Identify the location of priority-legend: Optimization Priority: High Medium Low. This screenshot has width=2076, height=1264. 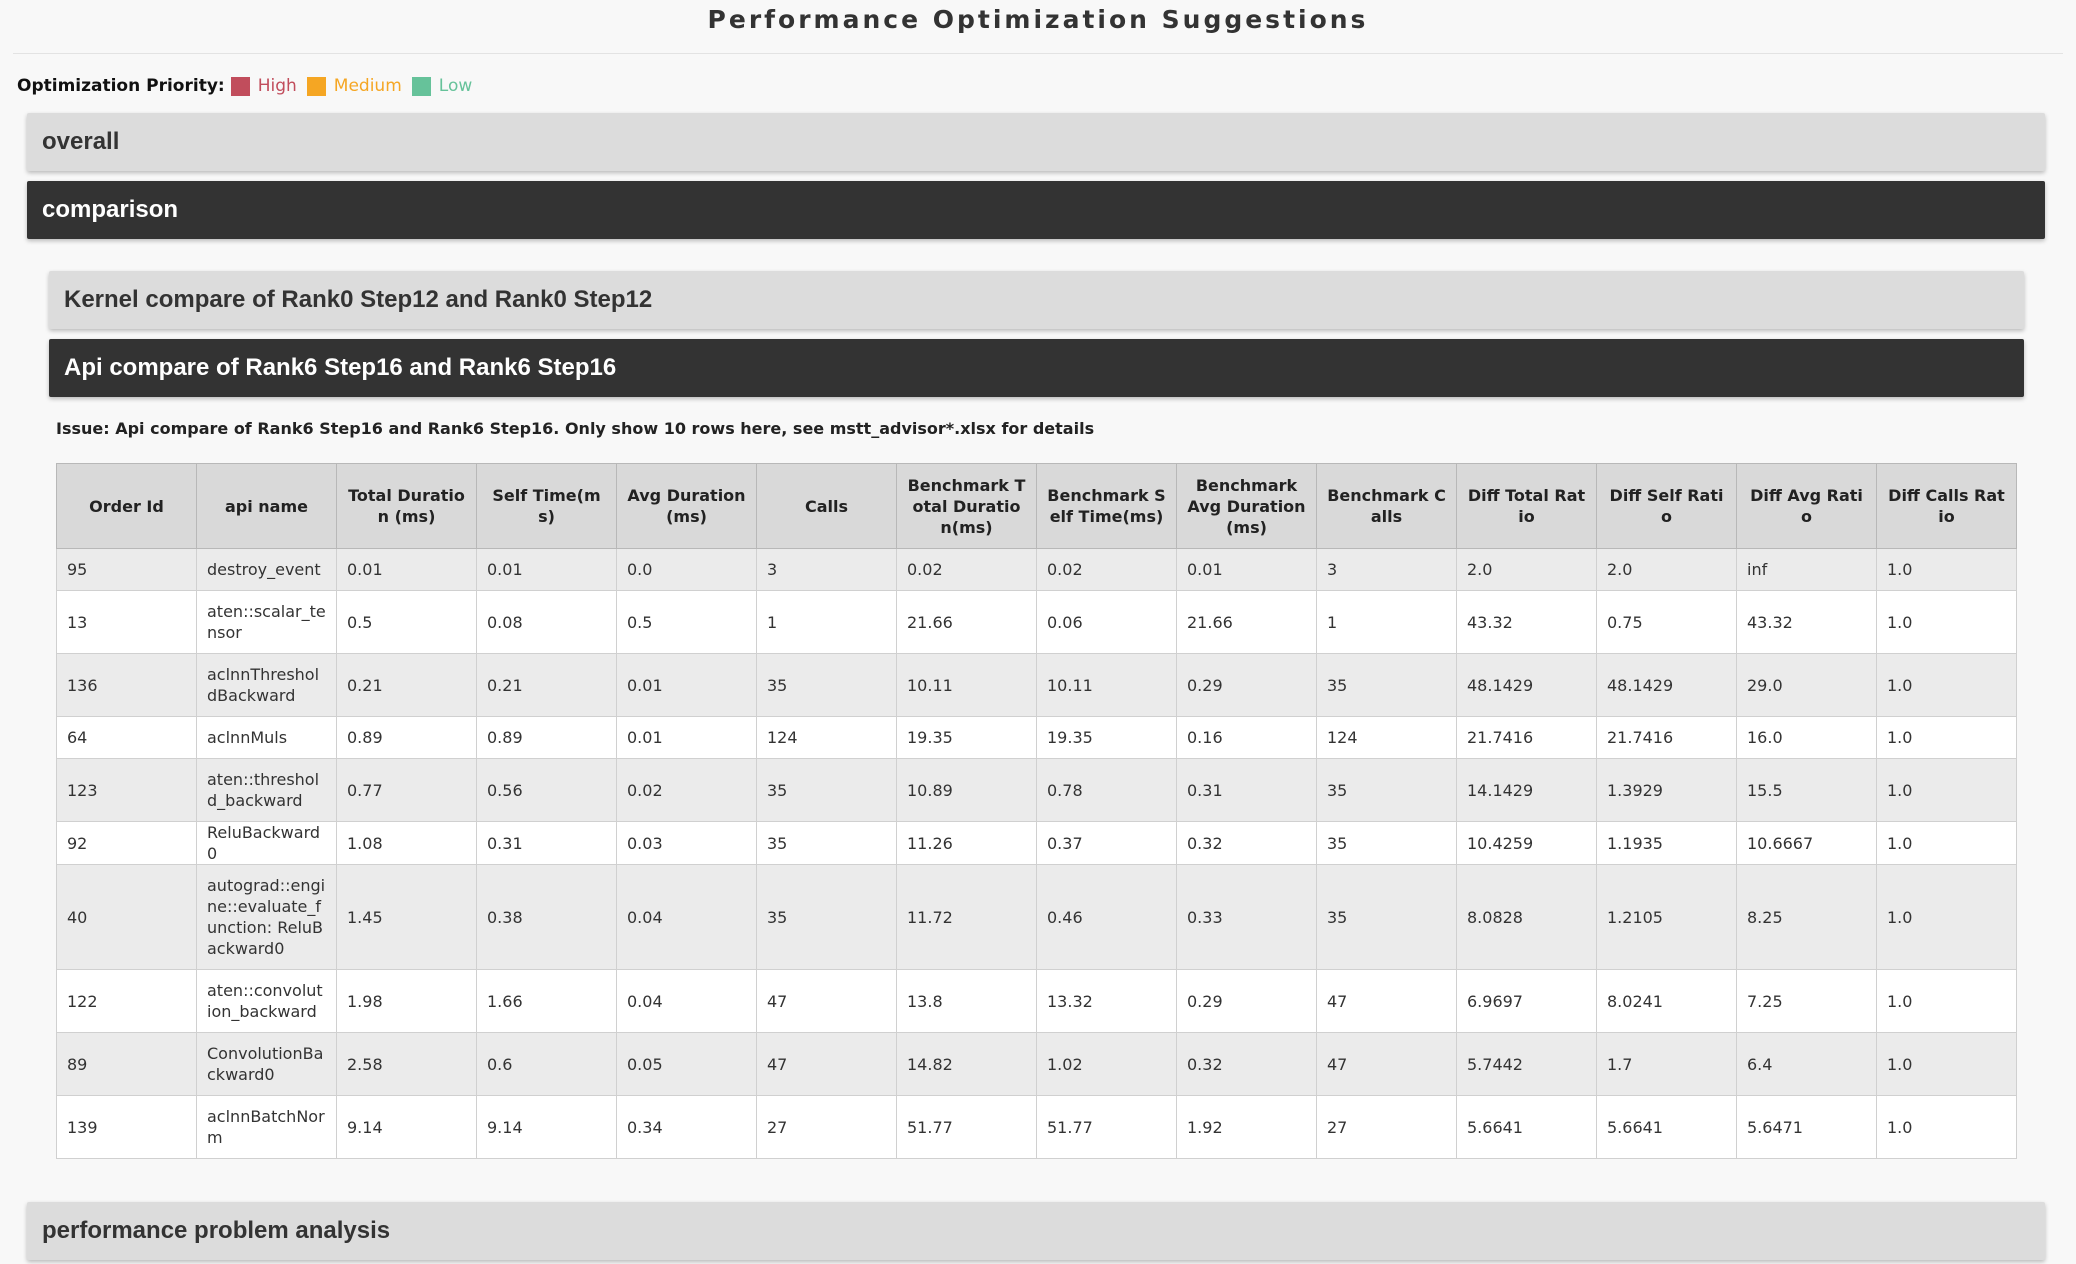
(249, 86).